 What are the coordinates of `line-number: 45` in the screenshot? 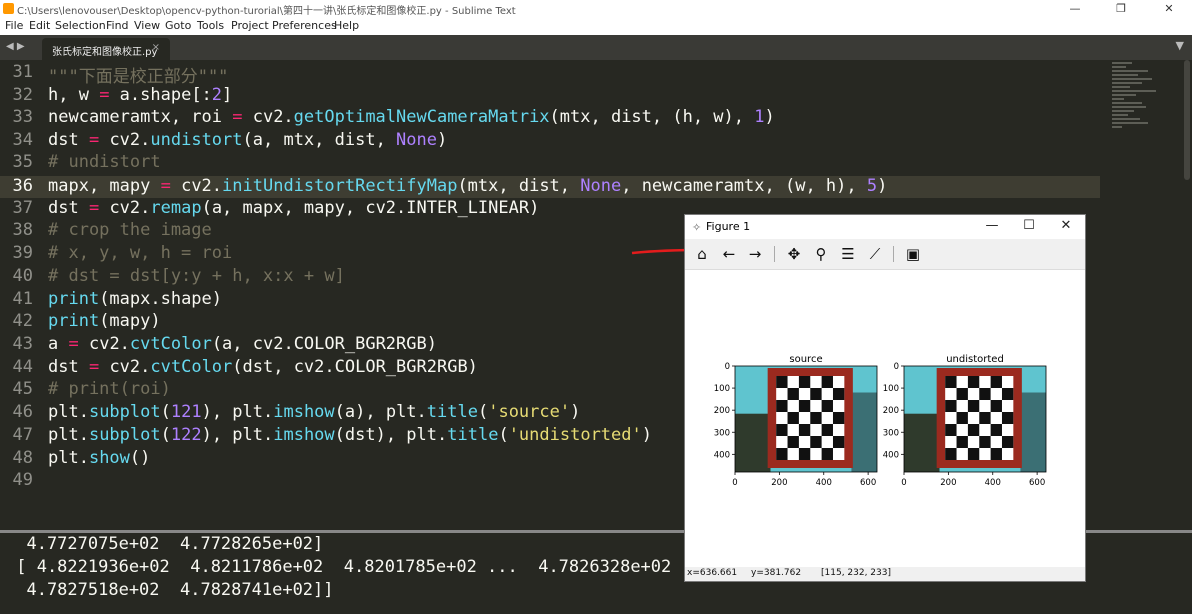 It's located at (22, 389).